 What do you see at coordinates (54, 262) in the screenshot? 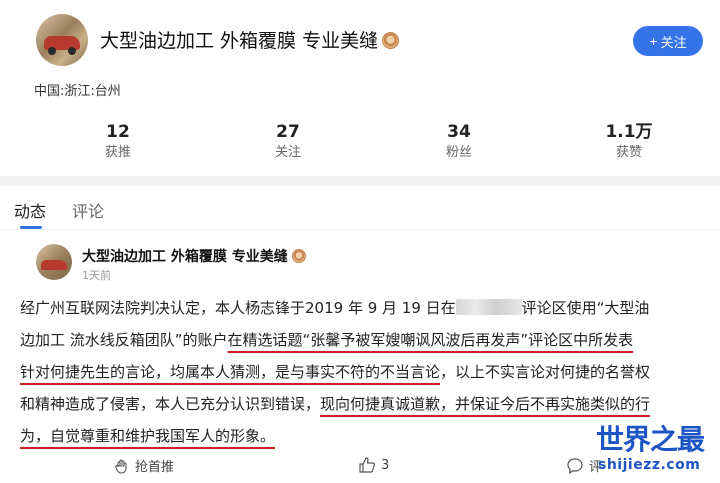
I see `post-avatar` at bounding box center [54, 262].